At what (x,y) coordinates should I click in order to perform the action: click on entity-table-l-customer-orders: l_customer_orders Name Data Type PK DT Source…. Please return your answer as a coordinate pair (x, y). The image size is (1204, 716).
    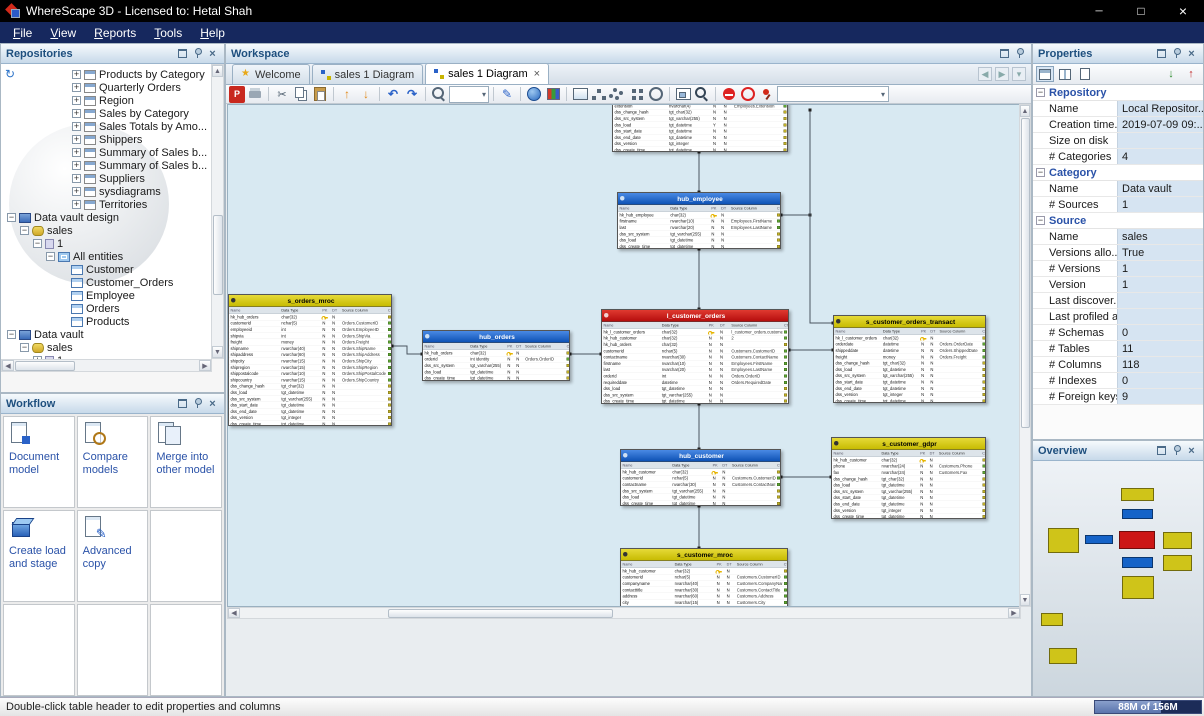
    Looking at the image, I should click on (695, 356).